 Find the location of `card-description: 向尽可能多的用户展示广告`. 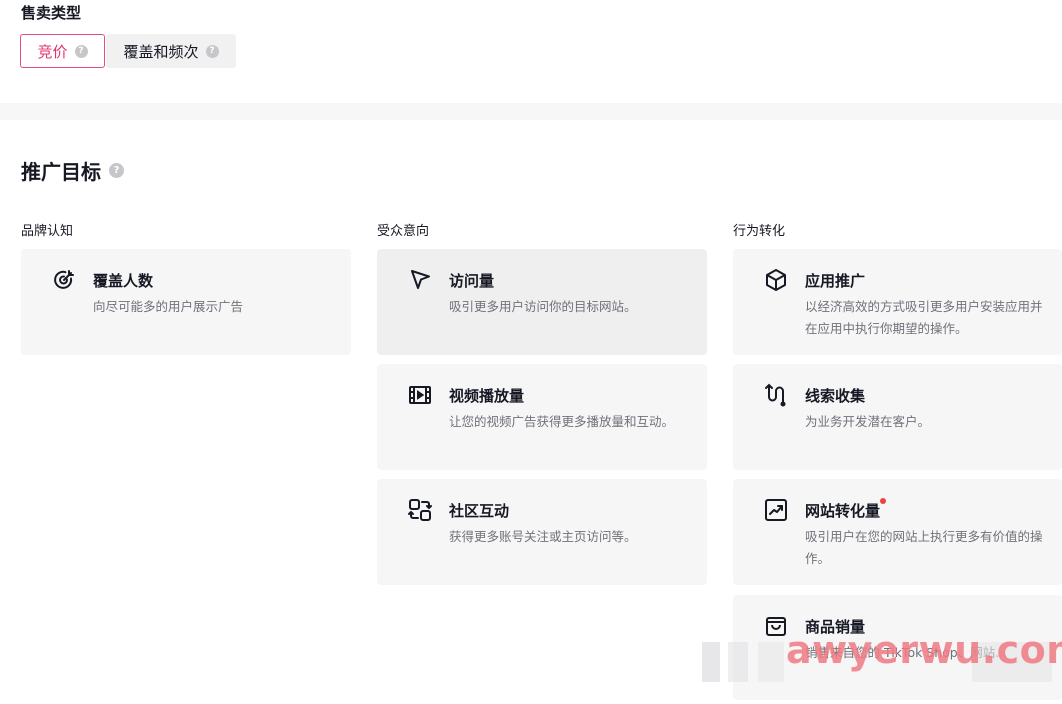

card-description: 向尽可能多的用户展示广告 is located at coordinates (168, 306).